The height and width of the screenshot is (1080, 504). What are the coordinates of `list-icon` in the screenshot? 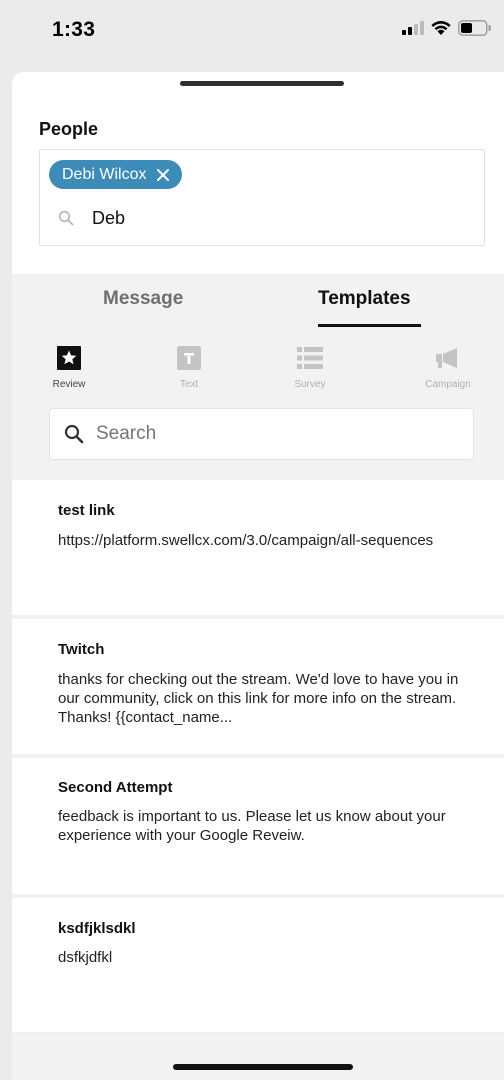 It's located at (310, 358).